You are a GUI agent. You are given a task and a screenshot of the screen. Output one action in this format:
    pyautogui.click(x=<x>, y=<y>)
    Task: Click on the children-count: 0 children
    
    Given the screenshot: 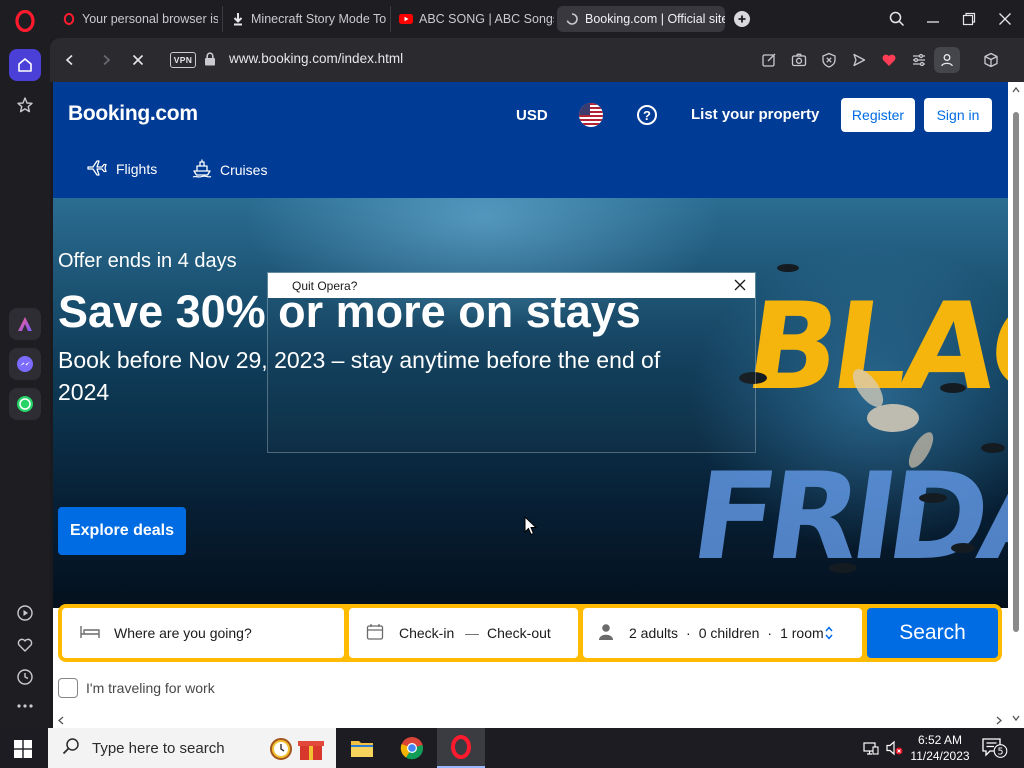 What is the action you would take?
    pyautogui.click(x=729, y=633)
    